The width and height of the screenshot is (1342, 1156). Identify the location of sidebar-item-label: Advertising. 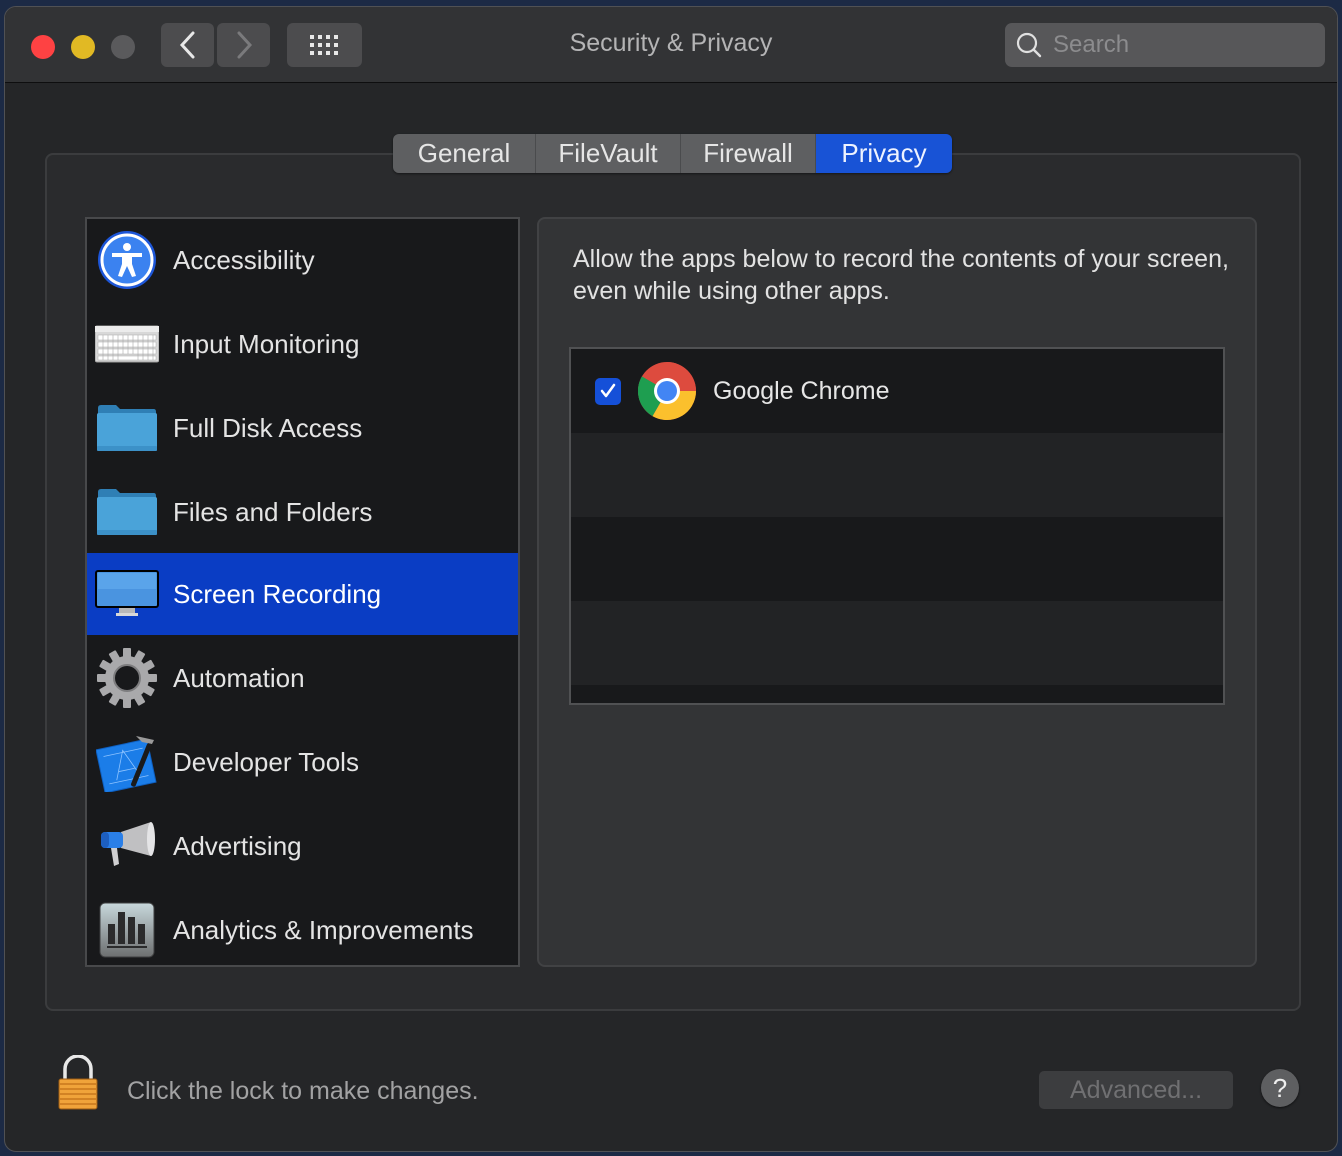
(237, 845).